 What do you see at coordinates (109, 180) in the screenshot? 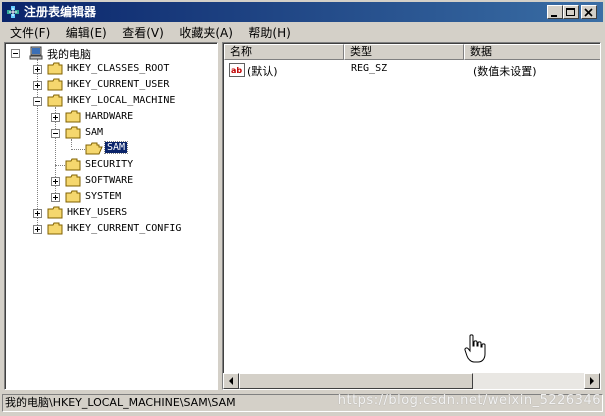
I see `tree-label: SOFTWARE` at bounding box center [109, 180].